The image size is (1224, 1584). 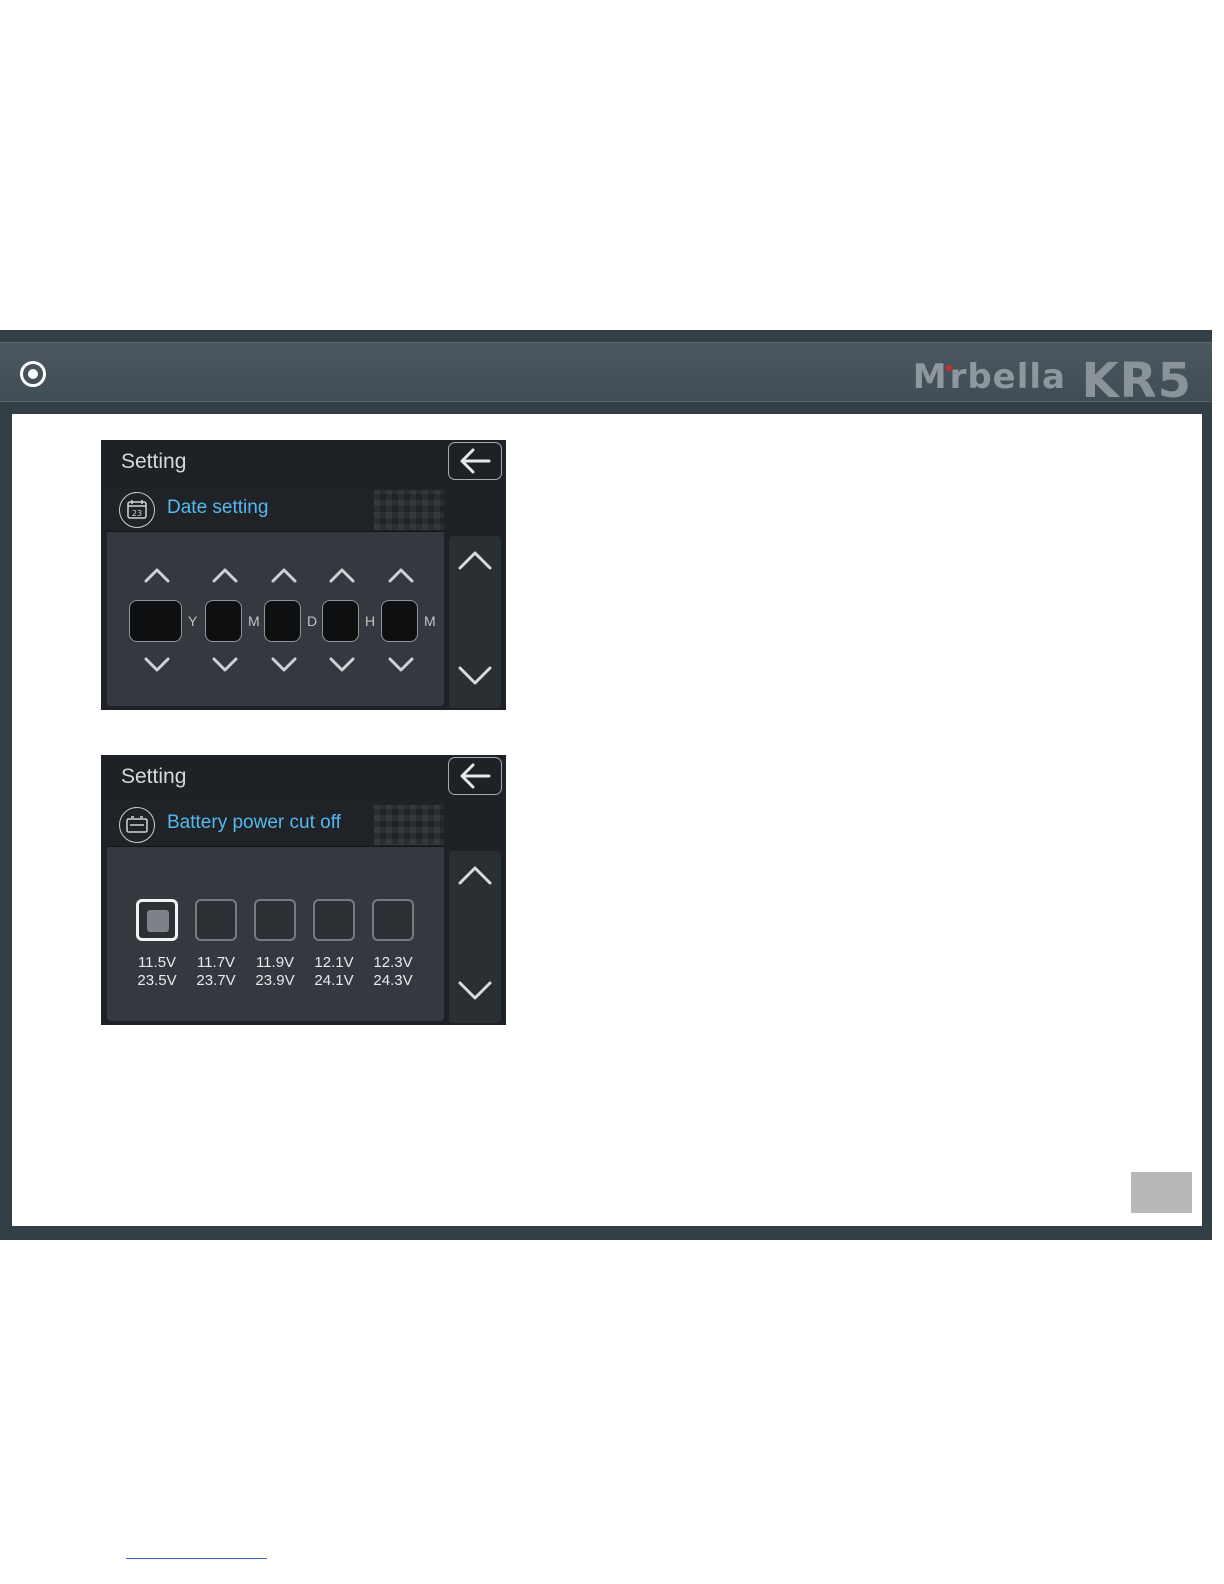 I want to click on svg-text: 23, so click(x=136, y=513).